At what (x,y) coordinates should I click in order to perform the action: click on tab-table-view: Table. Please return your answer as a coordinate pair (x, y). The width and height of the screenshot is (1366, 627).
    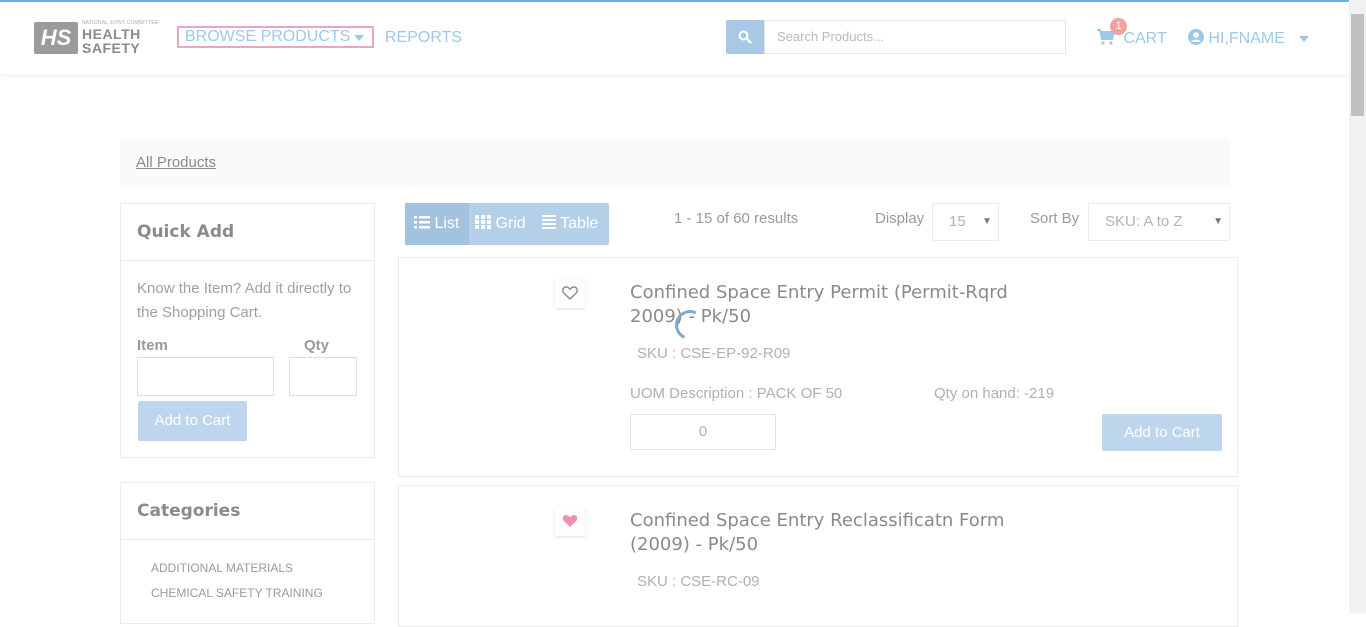
    Looking at the image, I should click on (575, 224).